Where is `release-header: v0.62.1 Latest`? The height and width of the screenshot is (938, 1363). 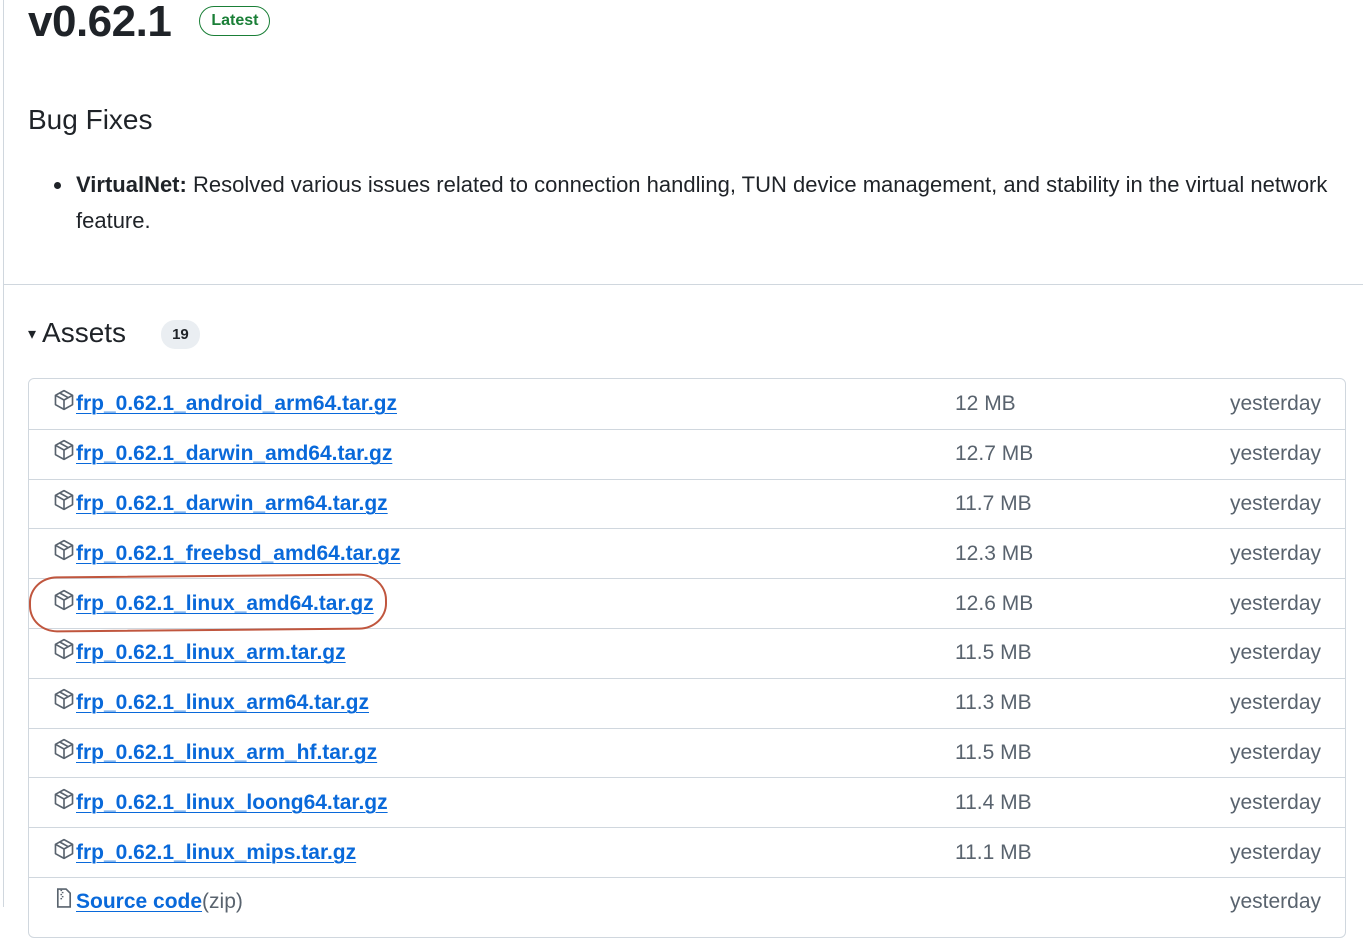 release-header: v0.62.1 Latest is located at coordinates (149, 25).